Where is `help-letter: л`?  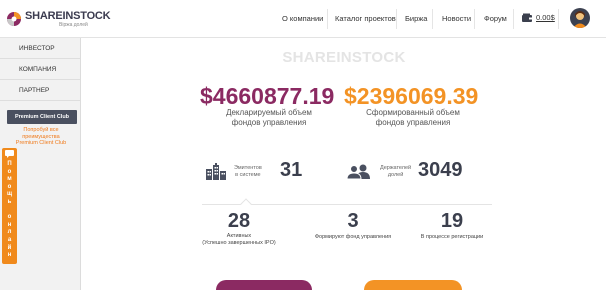 help-letter: л is located at coordinates (9, 232).